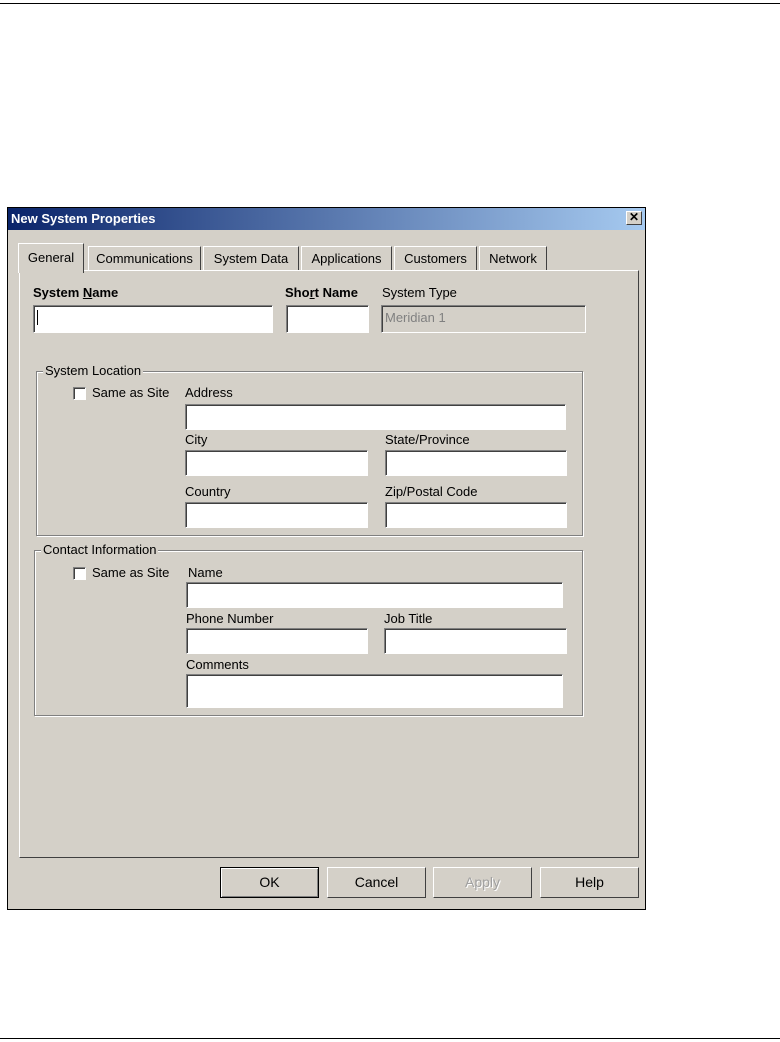 This screenshot has height=1042, width=780. I want to click on title-bar: New System Properties ✕, so click(326, 219).